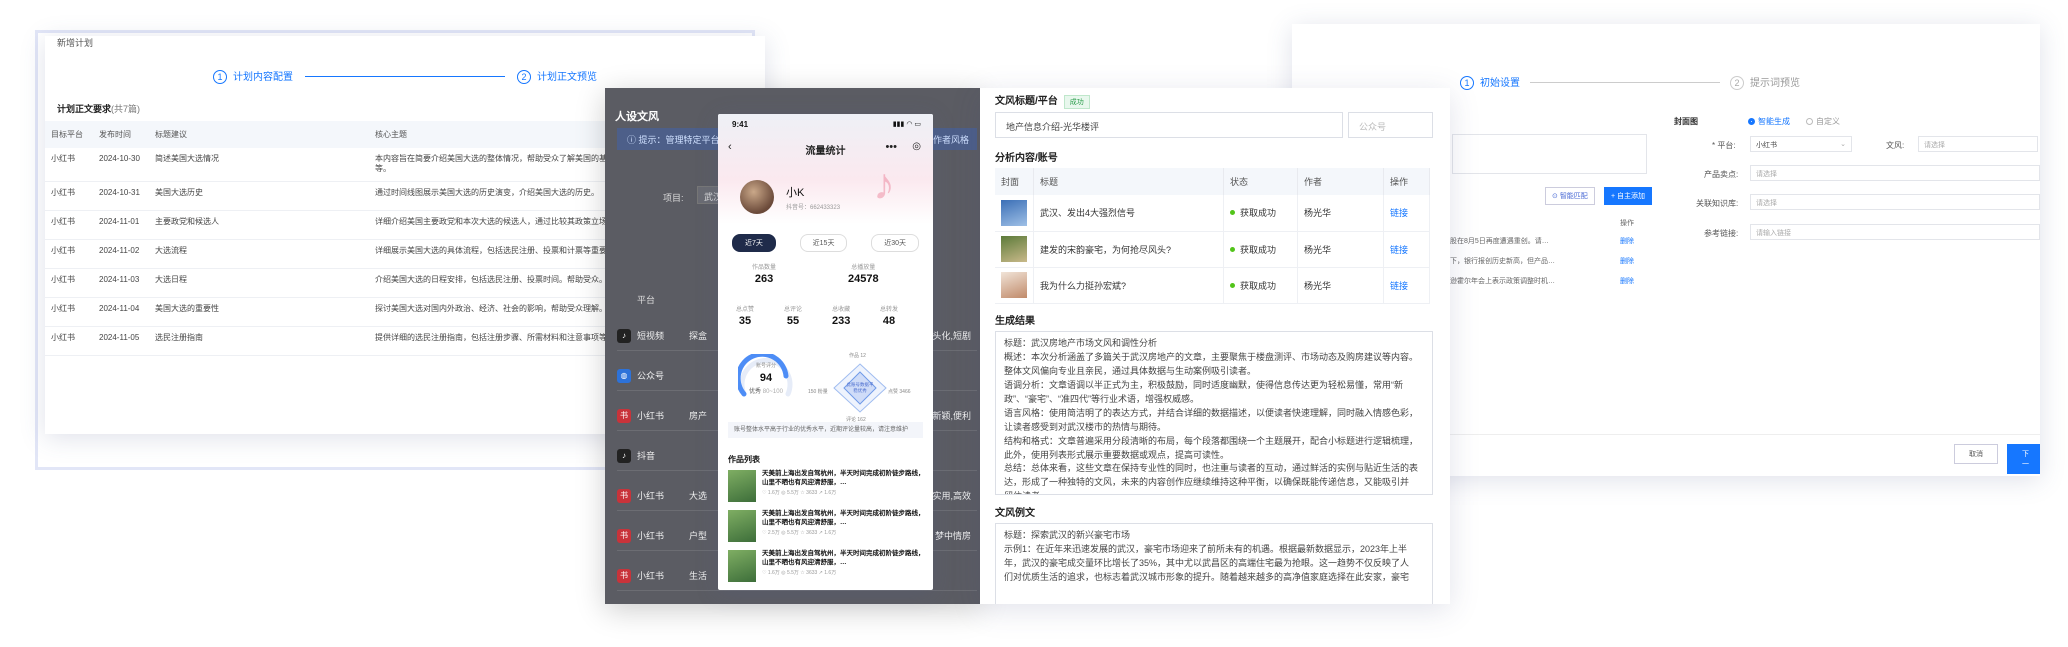 This screenshot has height=647, width=2068. I want to click on small-stat: 总收藏 233, so click(841, 317).